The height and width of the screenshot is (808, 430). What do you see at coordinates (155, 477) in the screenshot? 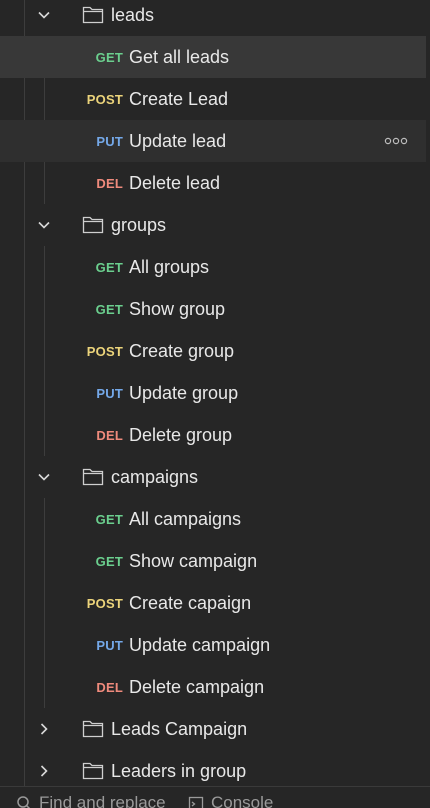
I see `folder-label: campaigns` at bounding box center [155, 477].